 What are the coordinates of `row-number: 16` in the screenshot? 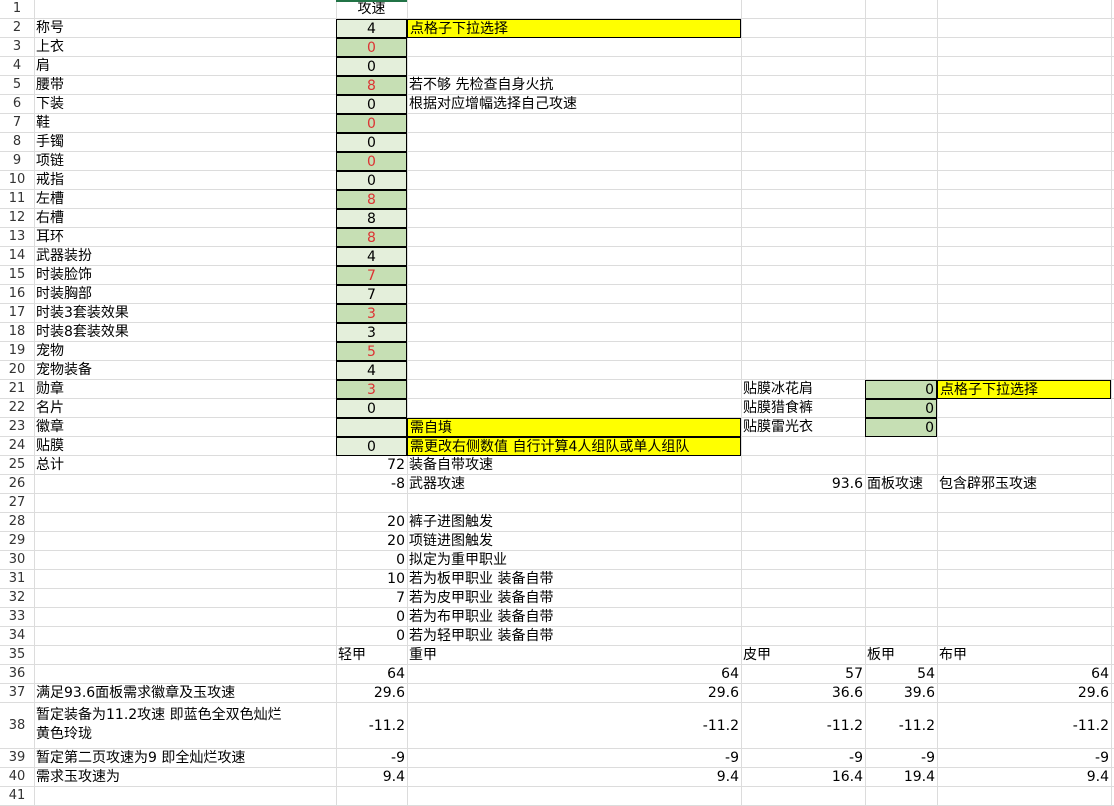 It's located at (17, 294).